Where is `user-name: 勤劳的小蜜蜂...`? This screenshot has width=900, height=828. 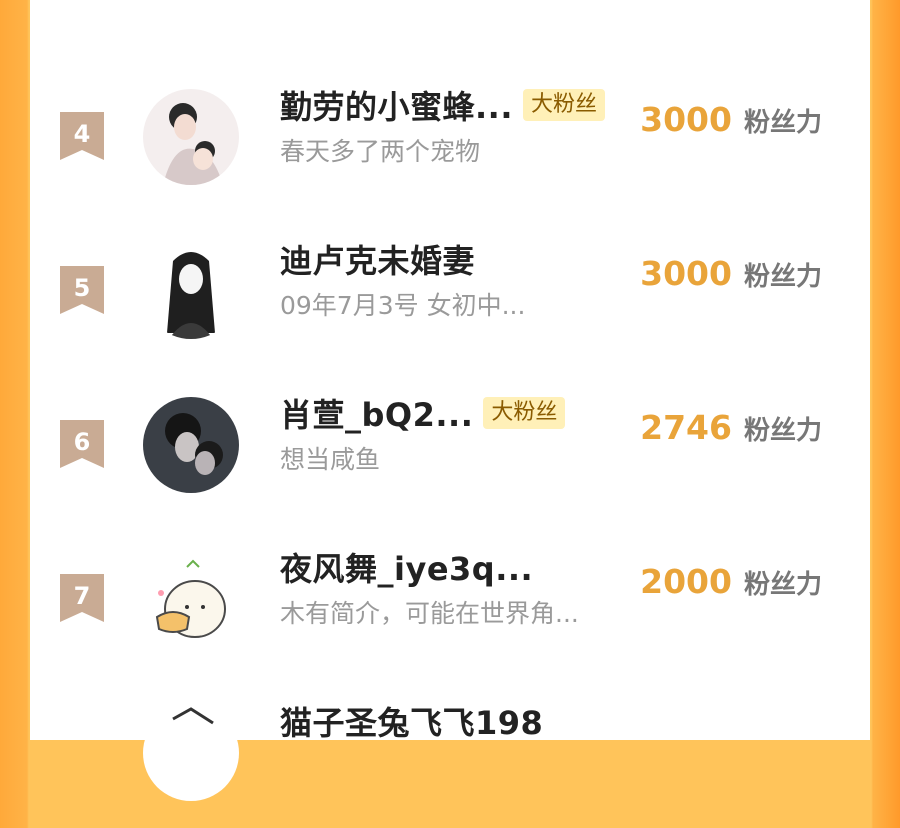
user-name: 勤劳的小蜜蜂... is located at coordinates (396, 105).